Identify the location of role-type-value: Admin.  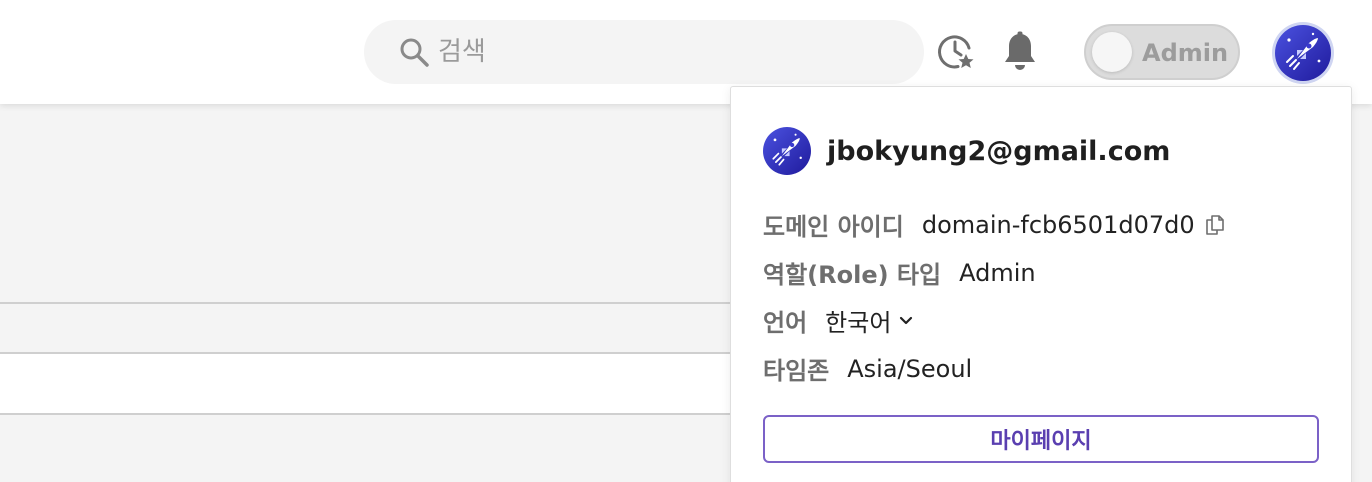
(997, 272).